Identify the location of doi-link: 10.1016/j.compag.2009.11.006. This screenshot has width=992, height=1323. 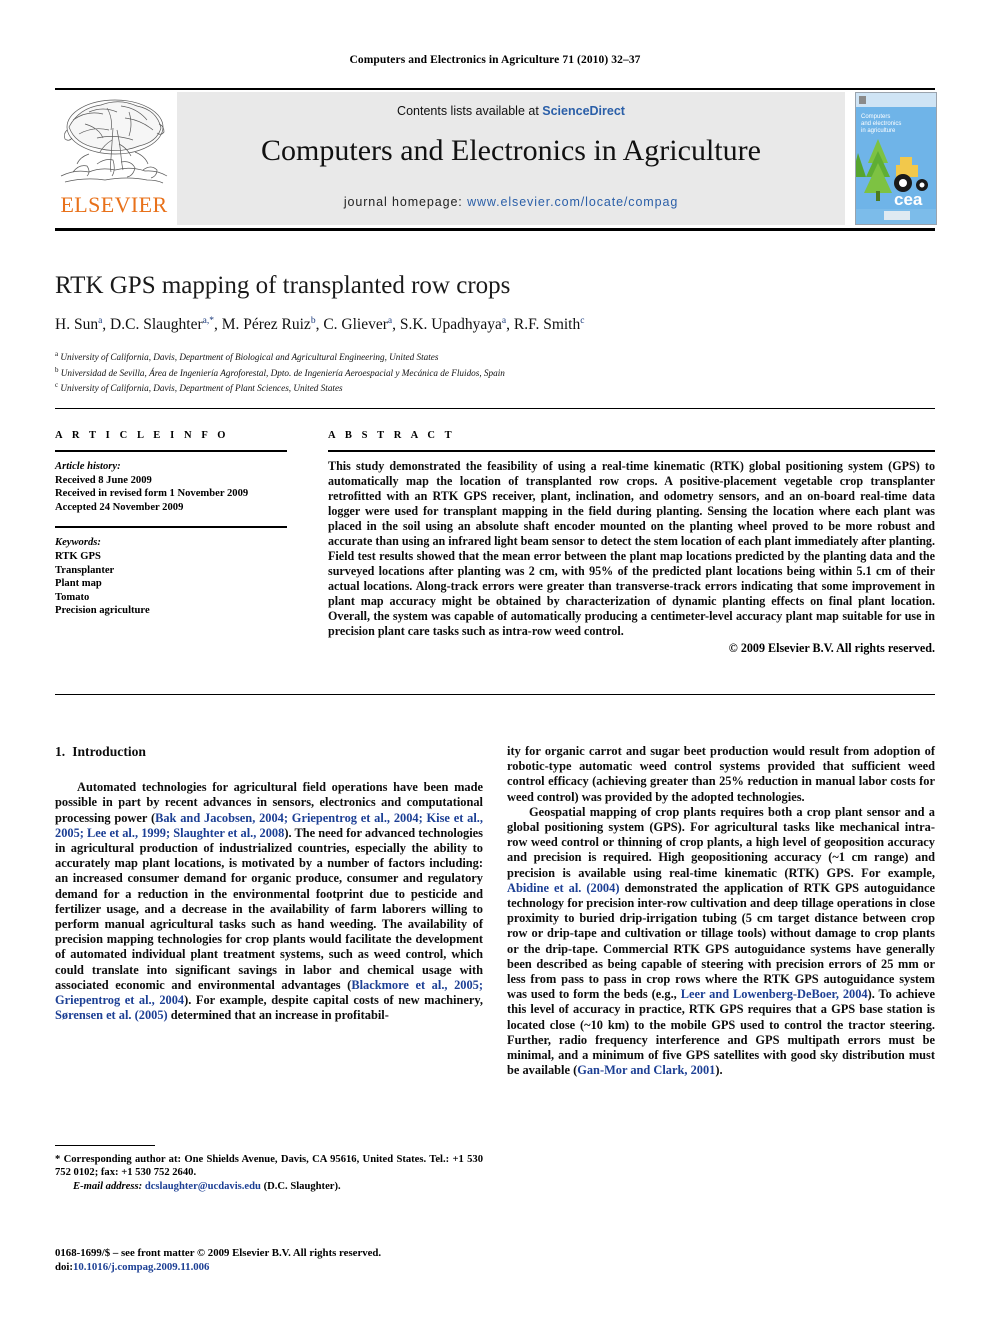
(141, 1267).